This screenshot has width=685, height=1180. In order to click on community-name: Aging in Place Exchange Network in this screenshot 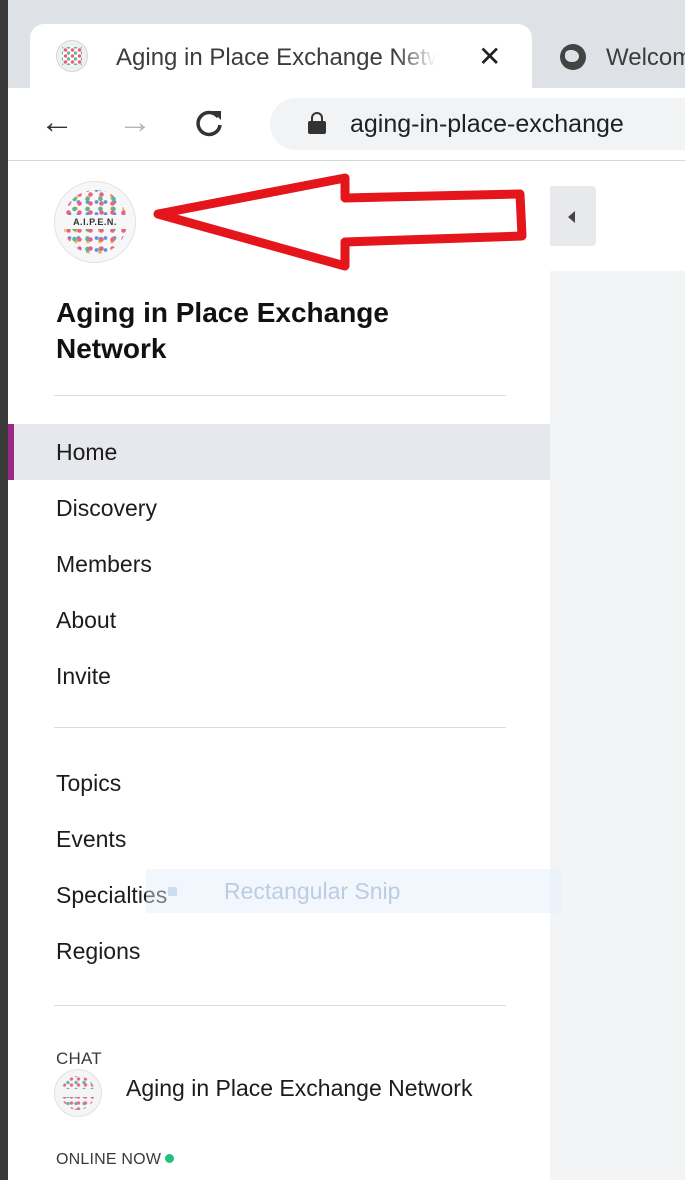, I will do `click(222, 330)`.